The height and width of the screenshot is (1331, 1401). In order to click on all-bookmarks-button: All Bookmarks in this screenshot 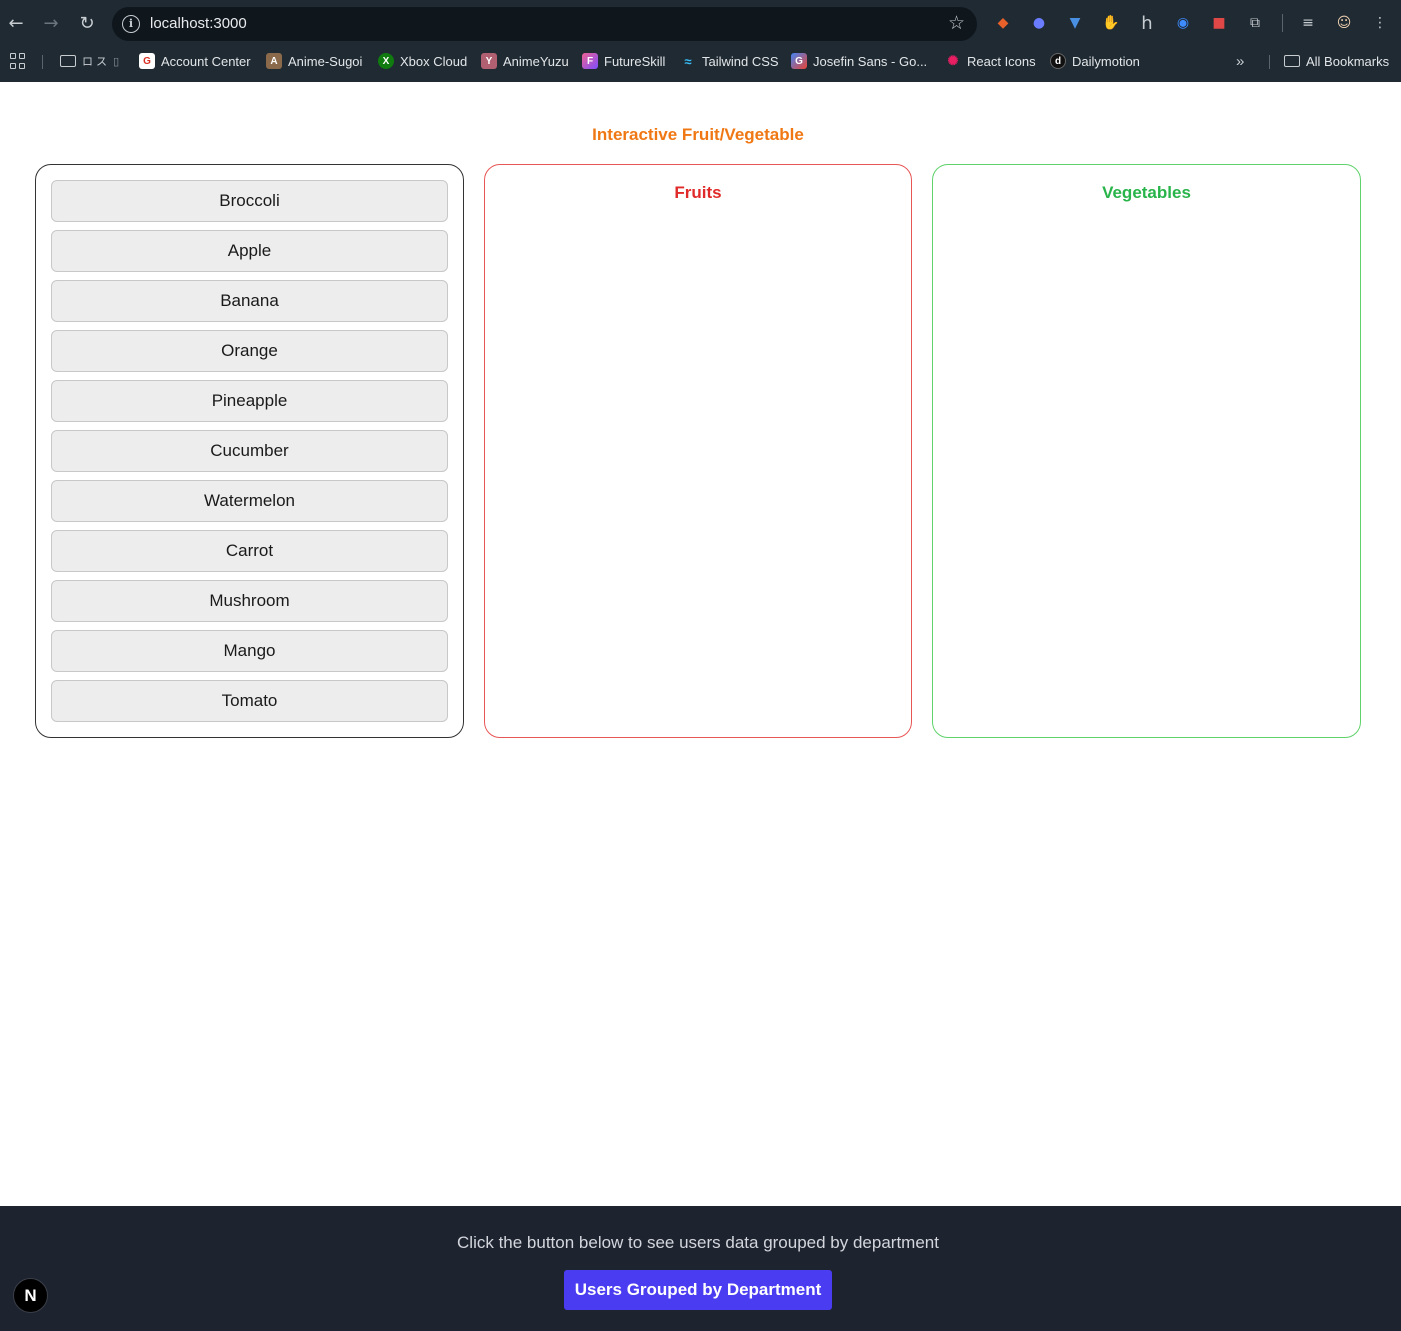, I will do `click(1336, 61)`.